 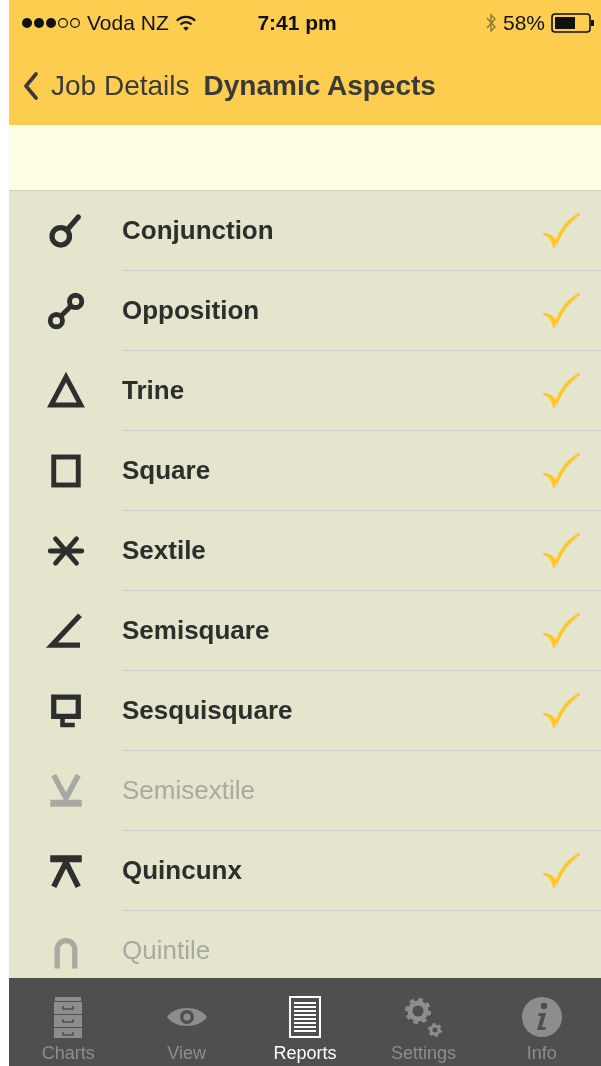 I want to click on aspect-label: Conjunction, so click(x=198, y=230).